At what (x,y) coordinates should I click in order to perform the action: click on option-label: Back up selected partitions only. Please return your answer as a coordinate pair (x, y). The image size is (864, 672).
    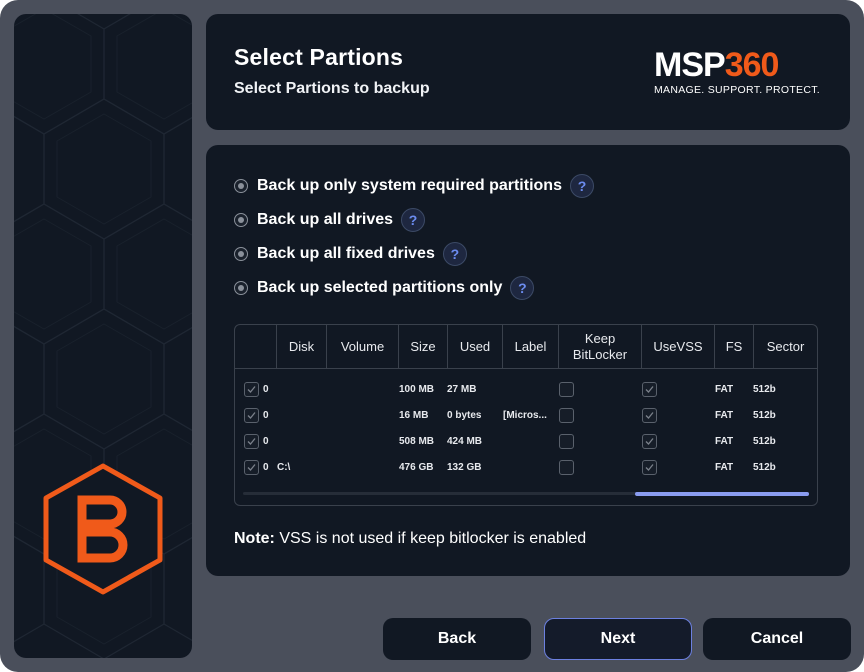
    Looking at the image, I should click on (380, 287).